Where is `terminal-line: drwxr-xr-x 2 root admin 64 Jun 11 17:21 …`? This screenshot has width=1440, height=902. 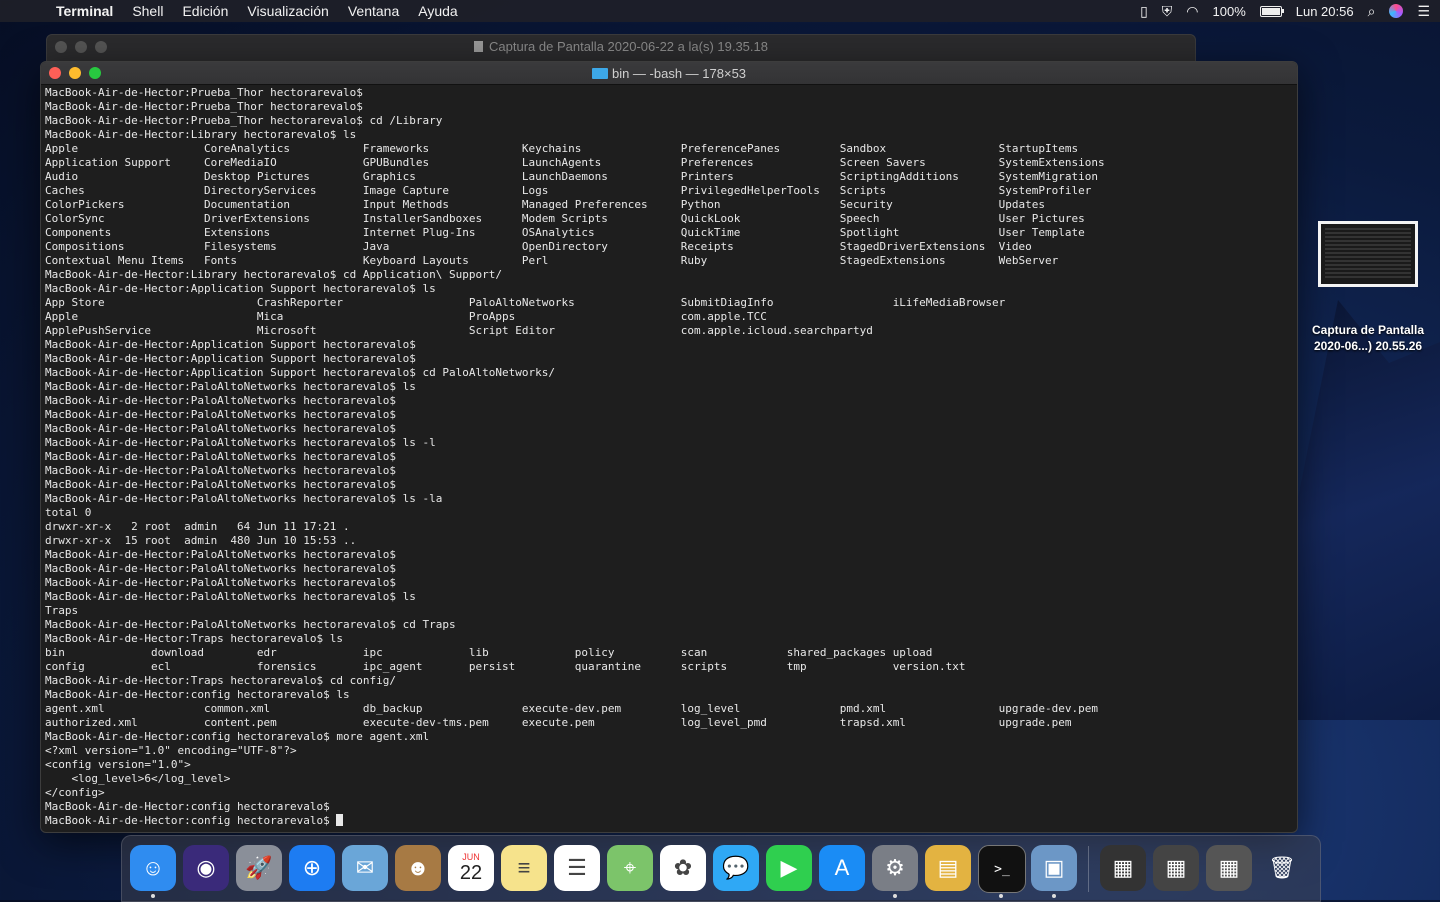
terminal-line: drwxr-xr-x 2 root admin 64 Jun 11 17:21 … is located at coordinates (197, 526).